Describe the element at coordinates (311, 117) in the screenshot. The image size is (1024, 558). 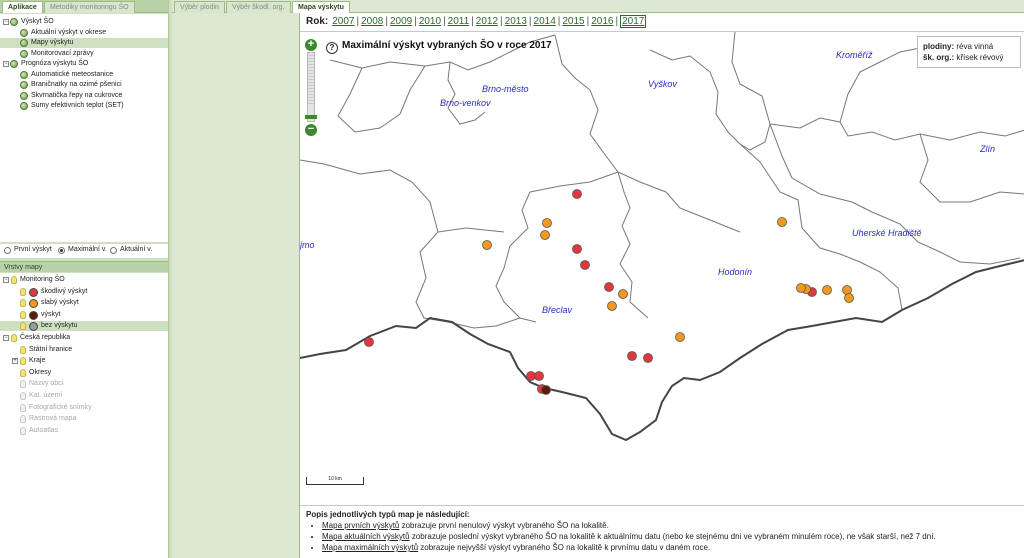
I see `zoom-handle` at that location.